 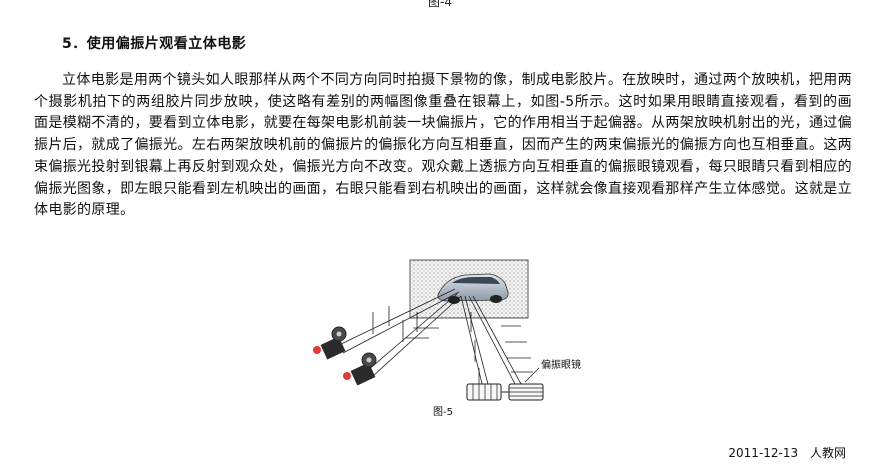 What do you see at coordinates (330, 343) in the screenshot?
I see `projector-left-icon` at bounding box center [330, 343].